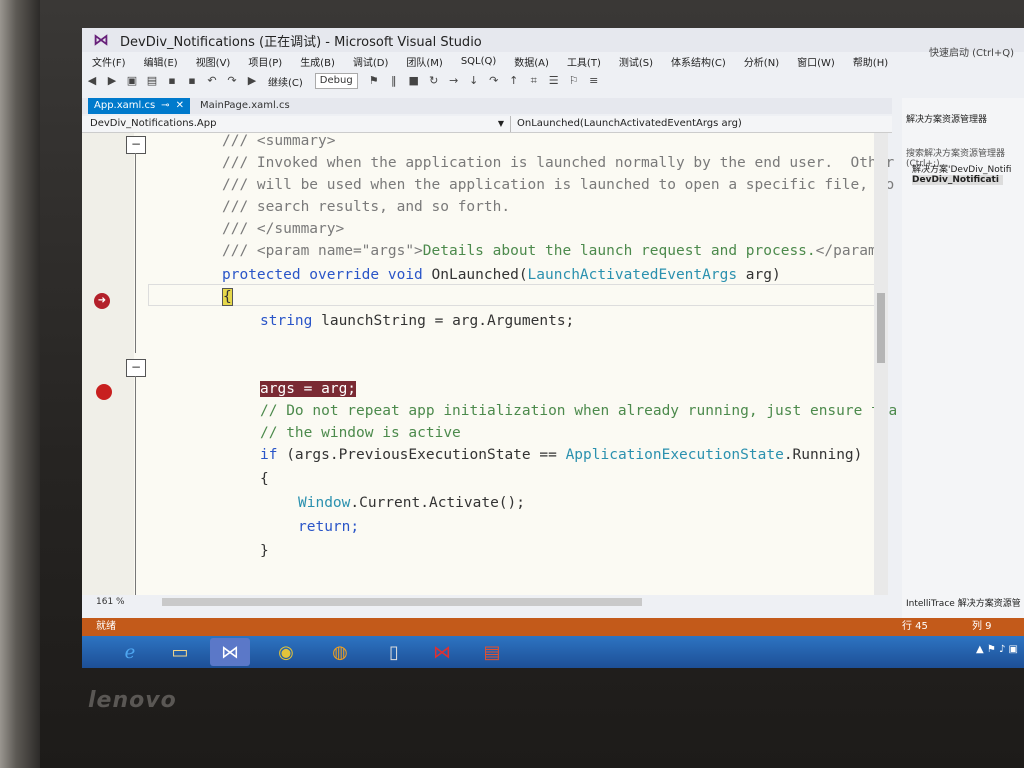 This screenshot has height=768, width=1024. I want to click on configuration-select: Debug, so click(336, 81).